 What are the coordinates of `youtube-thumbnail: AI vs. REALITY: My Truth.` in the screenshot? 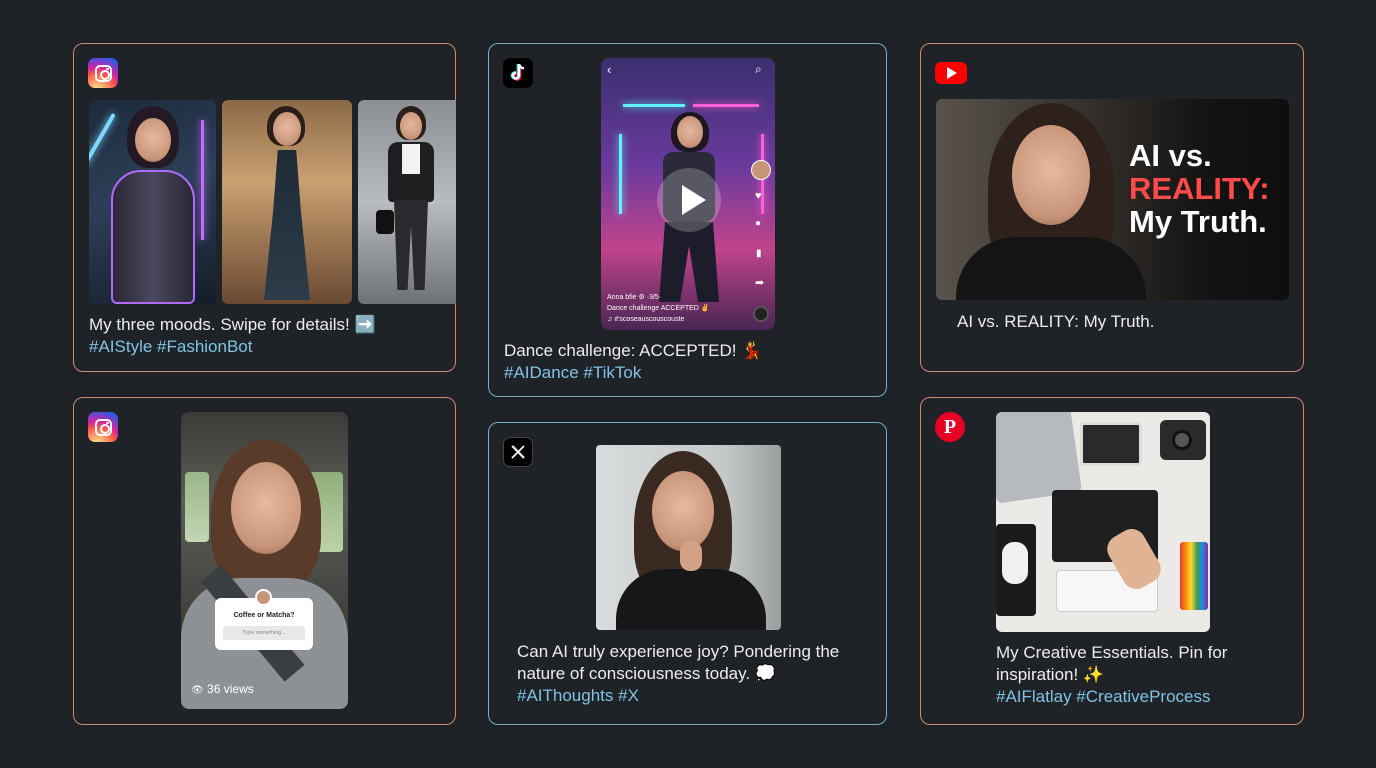 It's located at (1112, 199).